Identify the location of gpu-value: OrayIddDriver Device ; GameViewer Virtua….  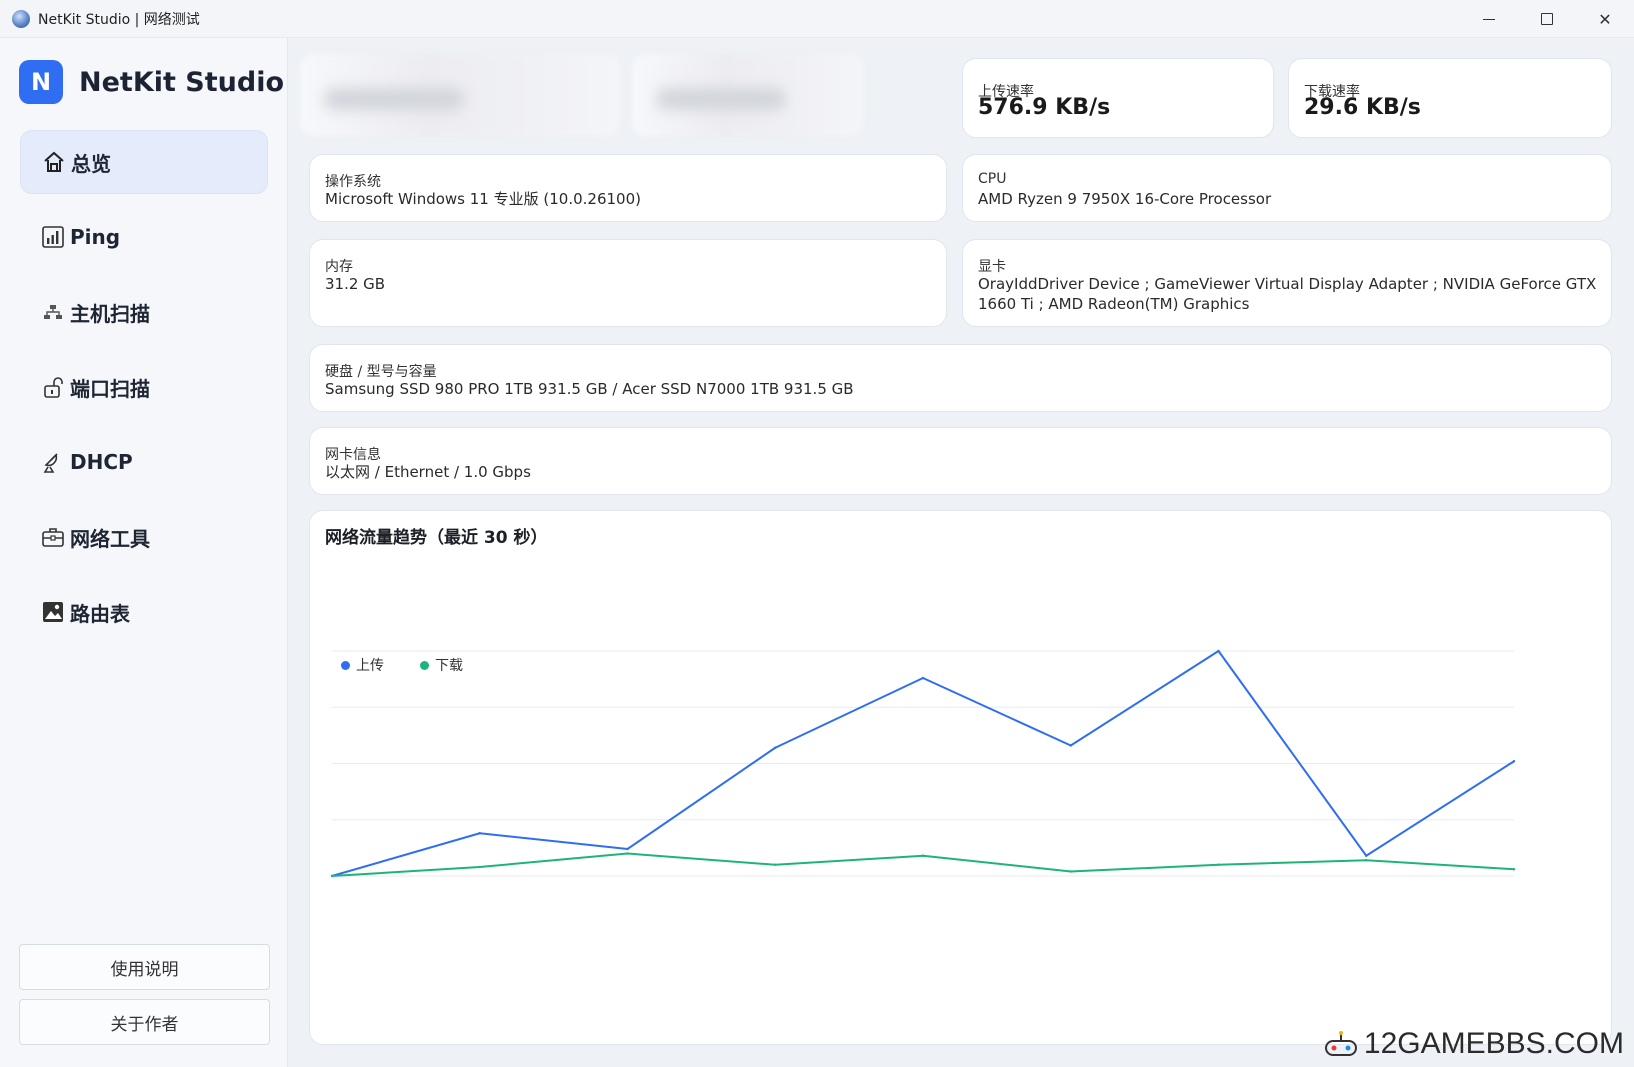
(1287, 294).